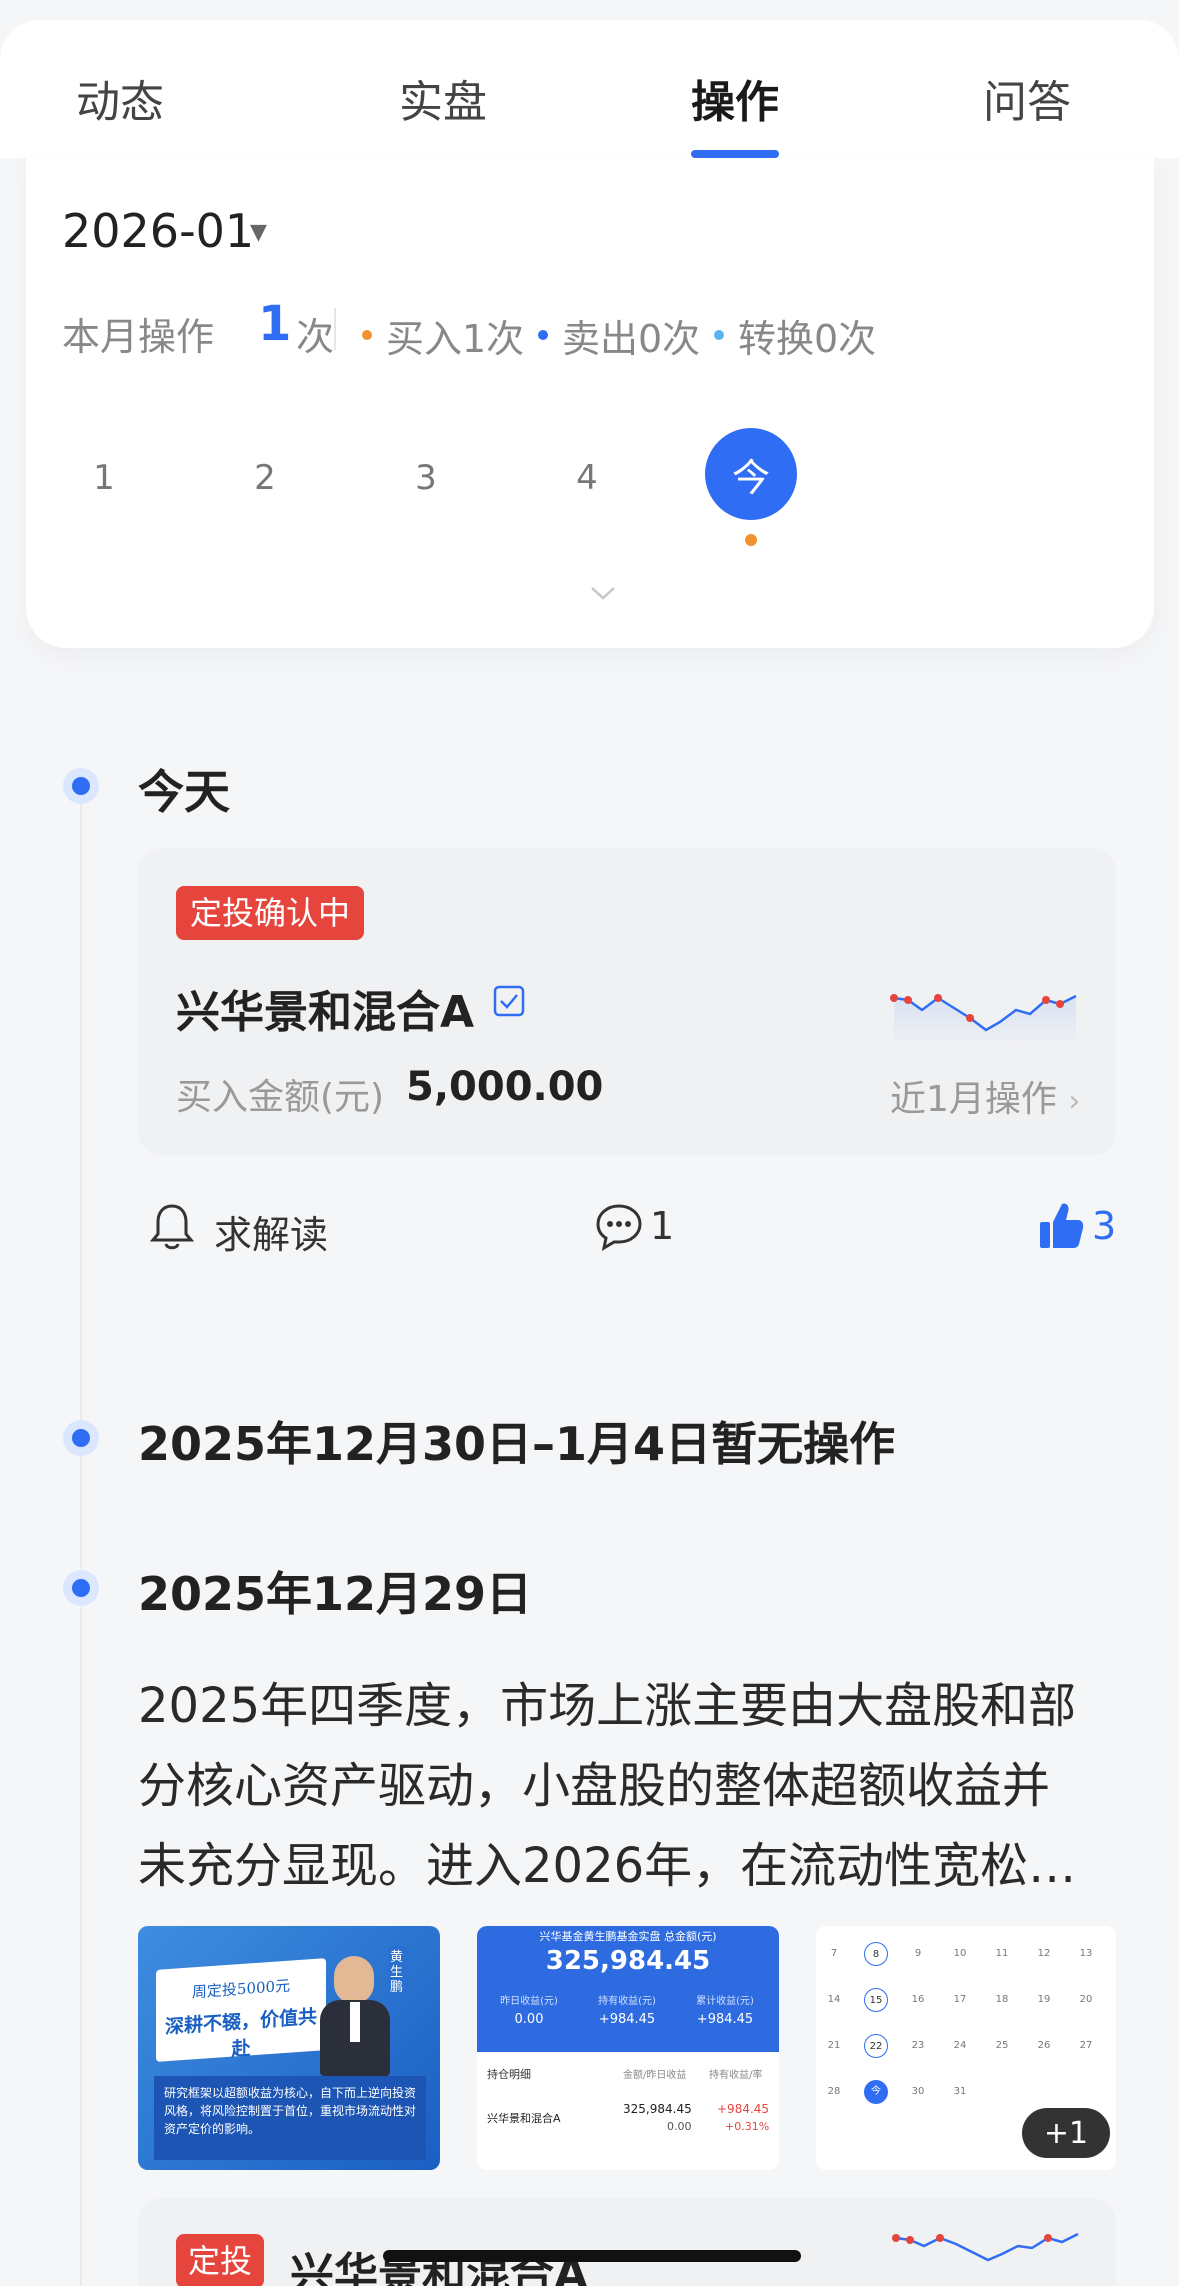 The image size is (1179, 2286). Describe the element at coordinates (120, 98) in the screenshot. I see `tab-dynamics: 动态` at that location.